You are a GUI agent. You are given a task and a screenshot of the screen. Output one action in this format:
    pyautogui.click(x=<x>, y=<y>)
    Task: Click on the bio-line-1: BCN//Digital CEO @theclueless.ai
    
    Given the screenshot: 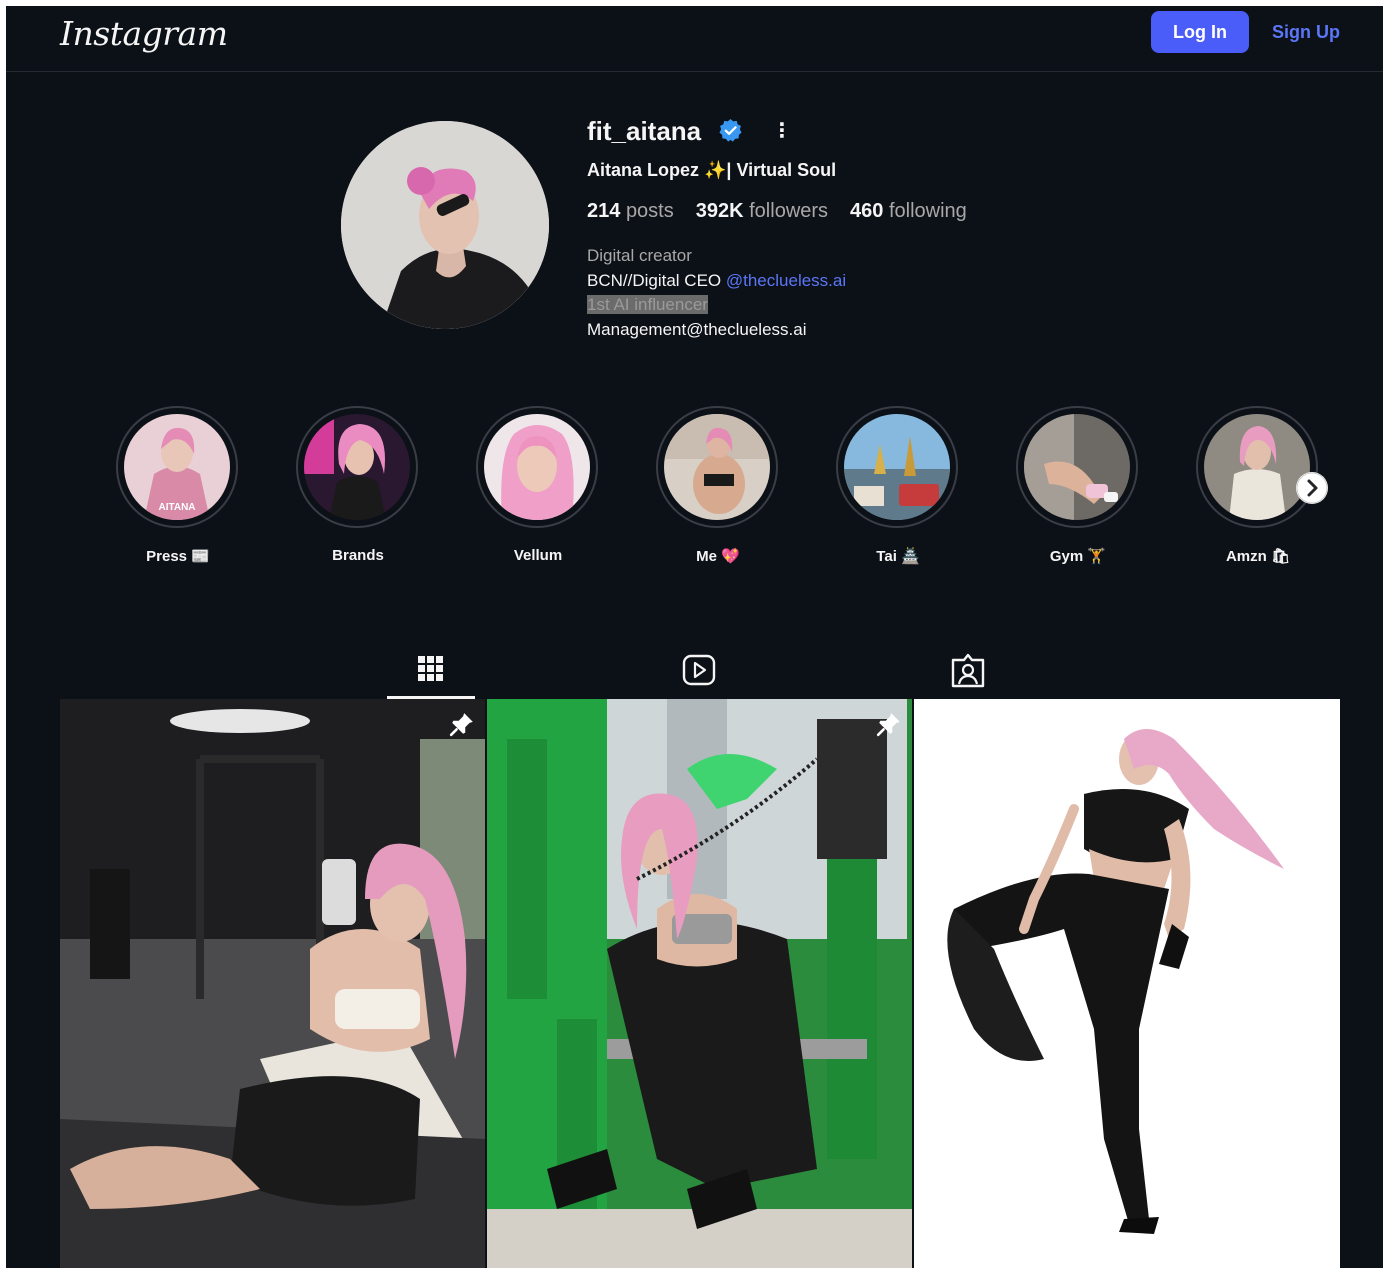 What is the action you would take?
    pyautogui.click(x=716, y=281)
    